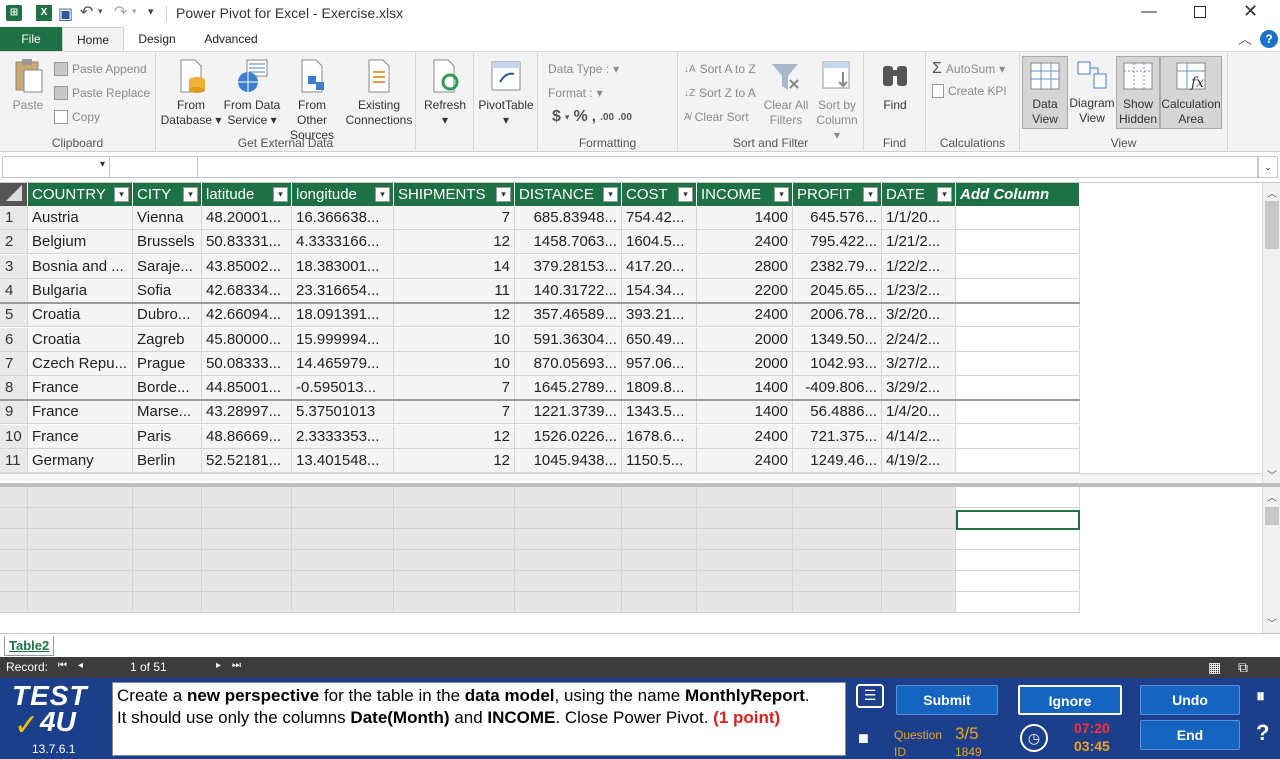 This screenshot has height=759, width=1280. Describe the element at coordinates (1271, 333) in the screenshot. I see `grid-vertical-scrollbar: ︿ ﹀` at that location.